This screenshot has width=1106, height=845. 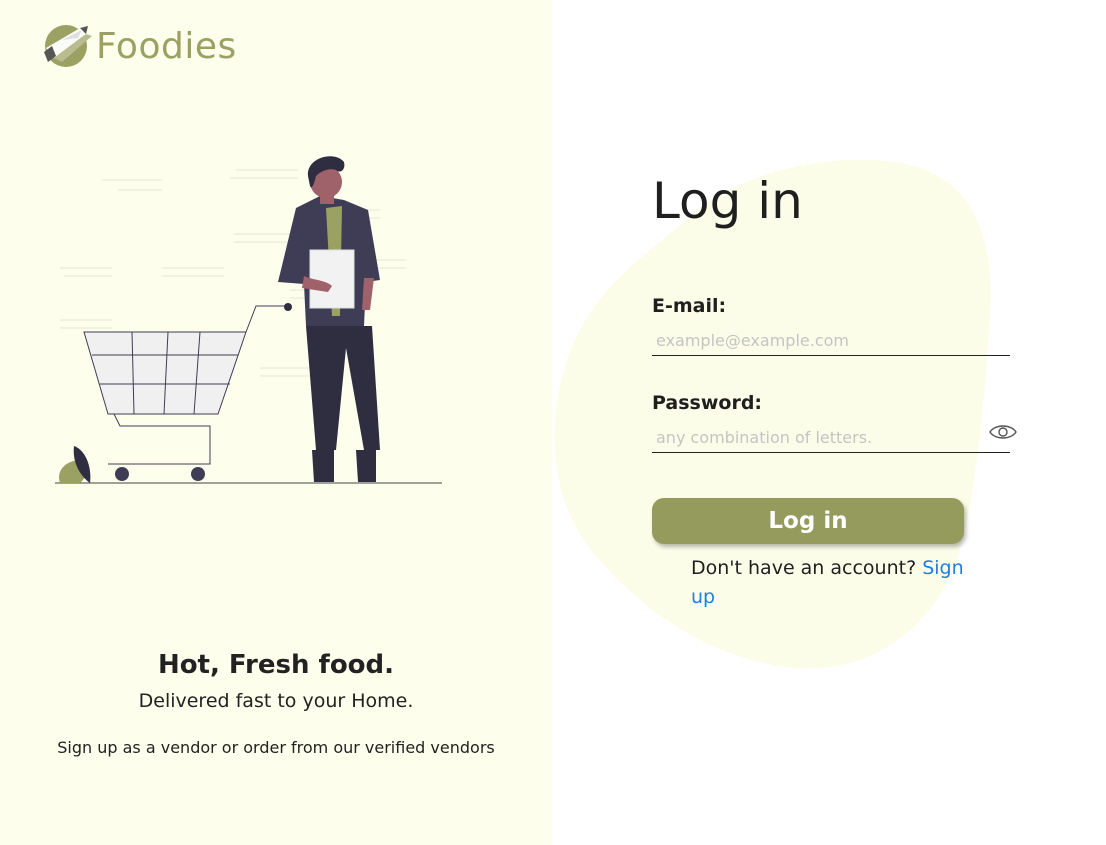 What do you see at coordinates (807, 568) in the screenshot?
I see `signup-prompt-text: Don't have an account?` at bounding box center [807, 568].